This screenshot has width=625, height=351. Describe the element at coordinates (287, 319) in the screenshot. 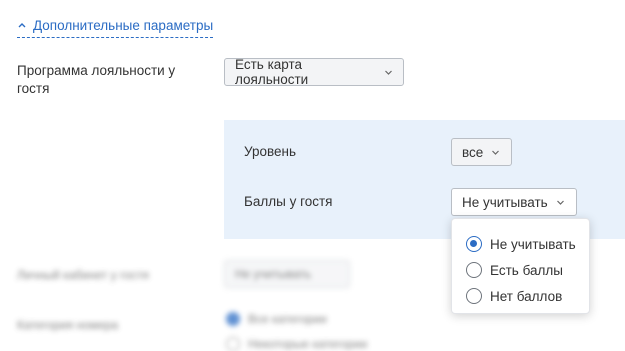

I see `room-option-all-label: Все категории` at that location.